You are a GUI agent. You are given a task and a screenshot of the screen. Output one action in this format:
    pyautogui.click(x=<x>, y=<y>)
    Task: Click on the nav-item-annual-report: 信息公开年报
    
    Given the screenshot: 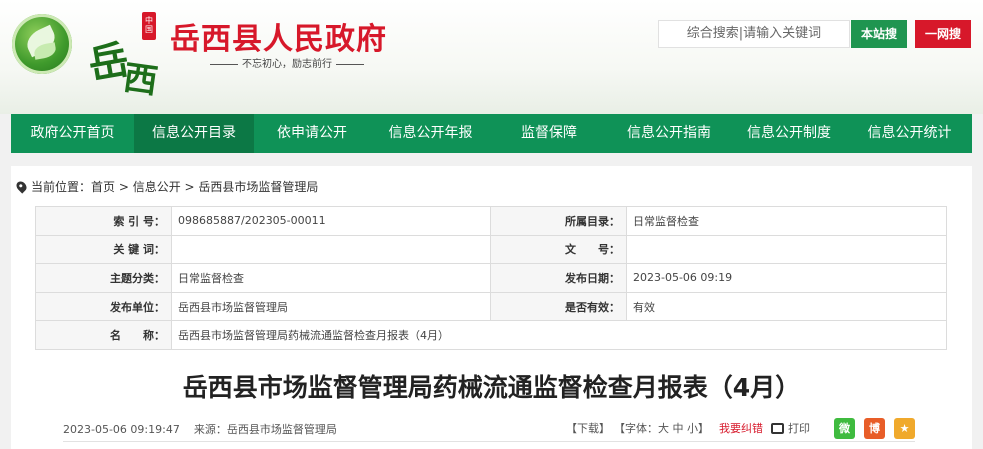 What is the action you would take?
    pyautogui.click(x=430, y=133)
    